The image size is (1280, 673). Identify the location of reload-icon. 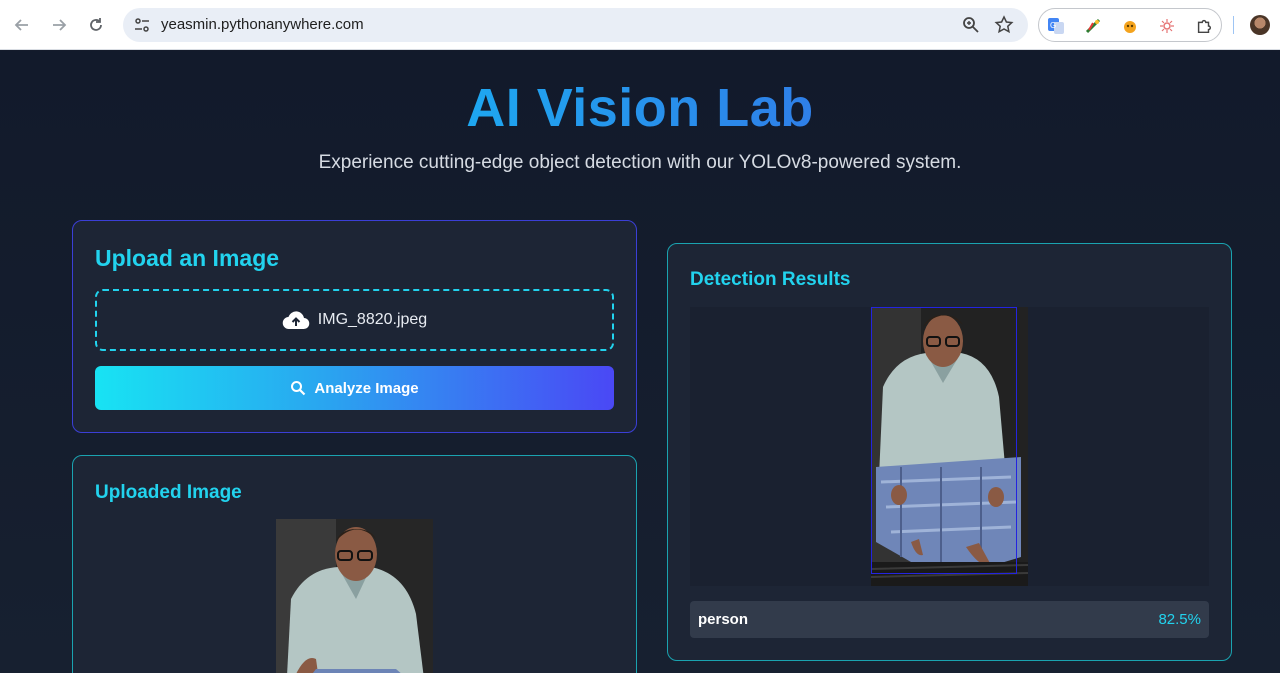
(96, 25).